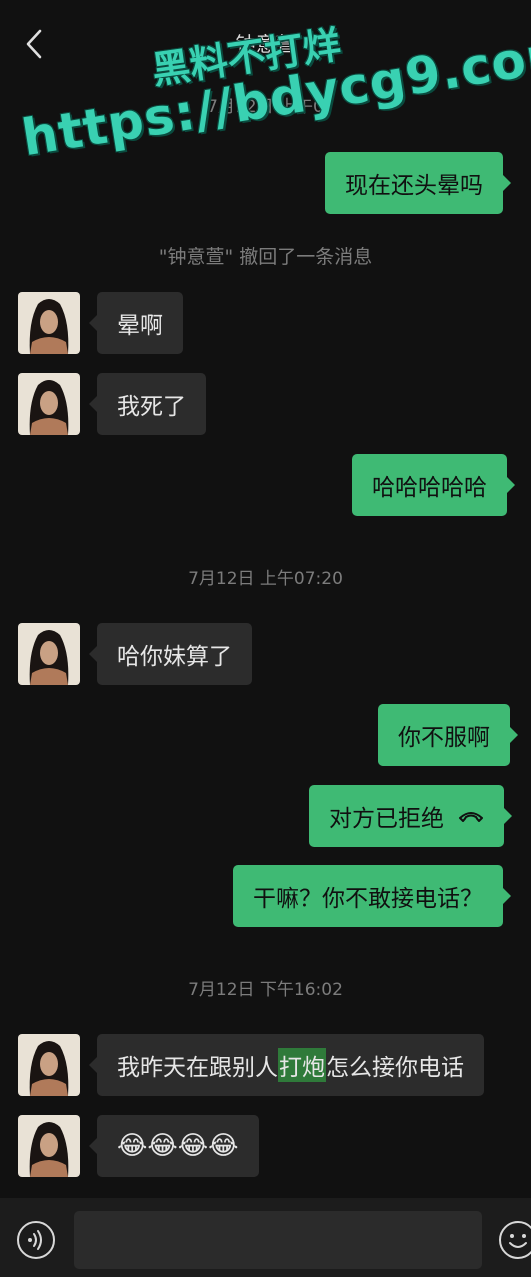 Image resolution: width=531 pixels, height=1277 pixels. I want to click on message-emoji-text: 😂😂😂😂, so click(178, 1146).